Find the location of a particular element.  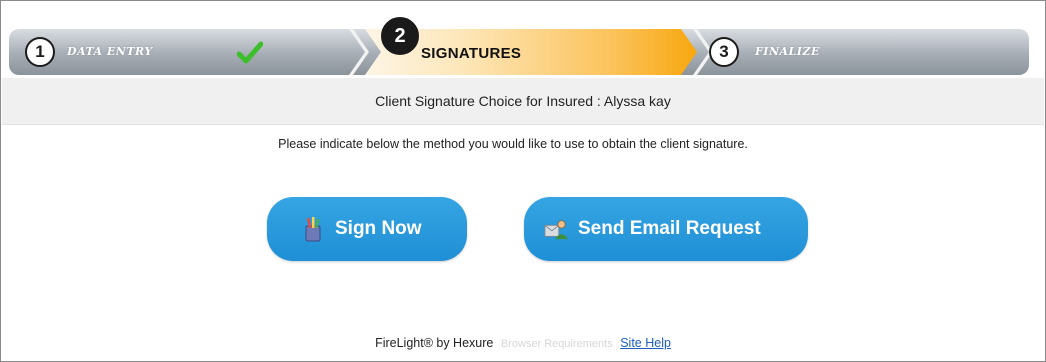

step-1-label: DATA ENTRY is located at coordinates (110, 51).